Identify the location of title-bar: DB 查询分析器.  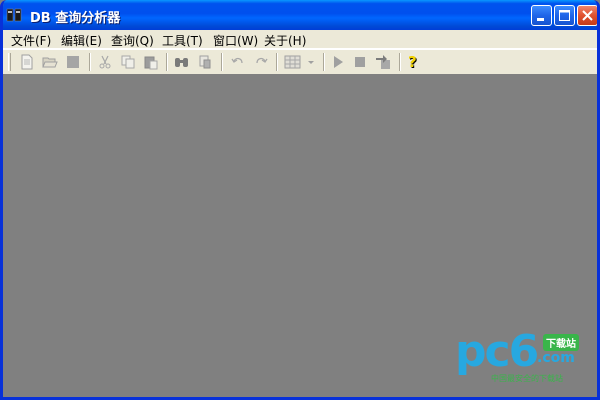
(300, 15).